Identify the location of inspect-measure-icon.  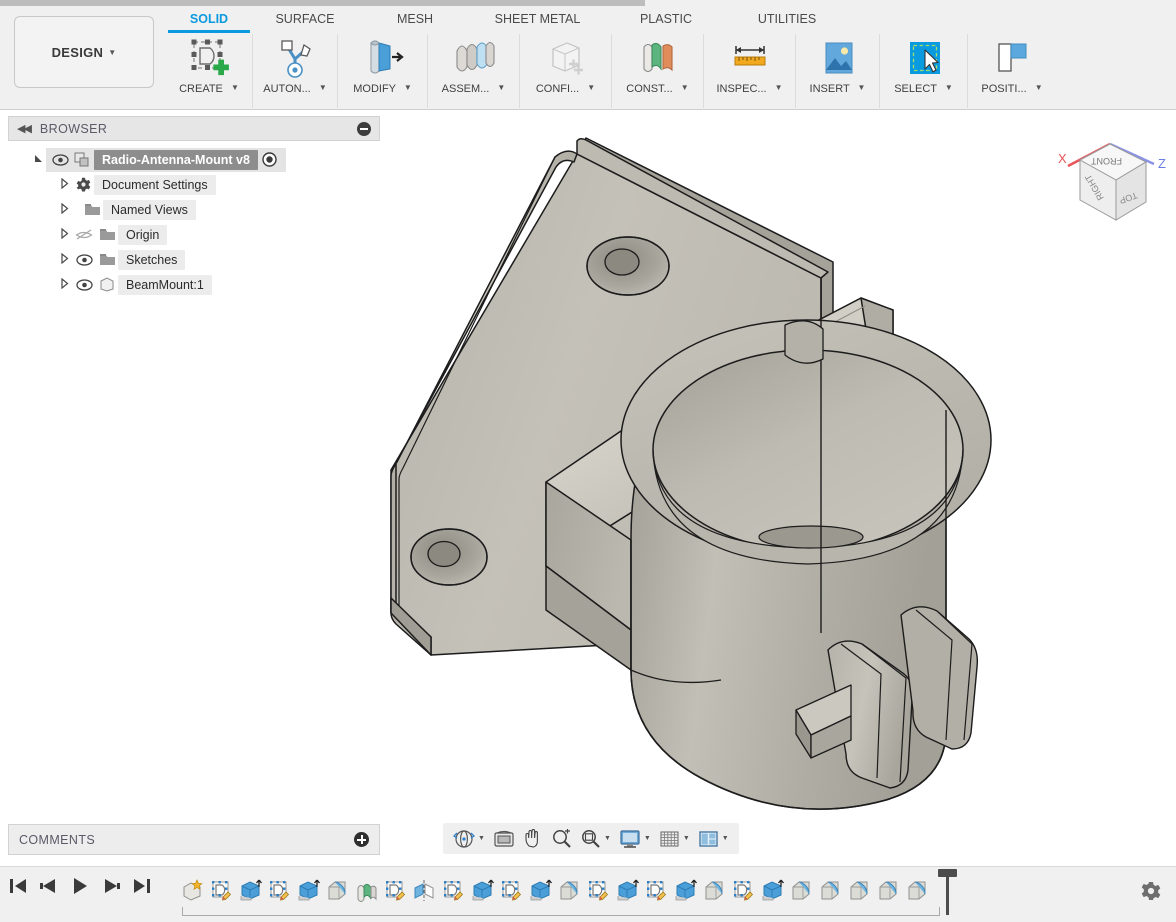
(750, 58).